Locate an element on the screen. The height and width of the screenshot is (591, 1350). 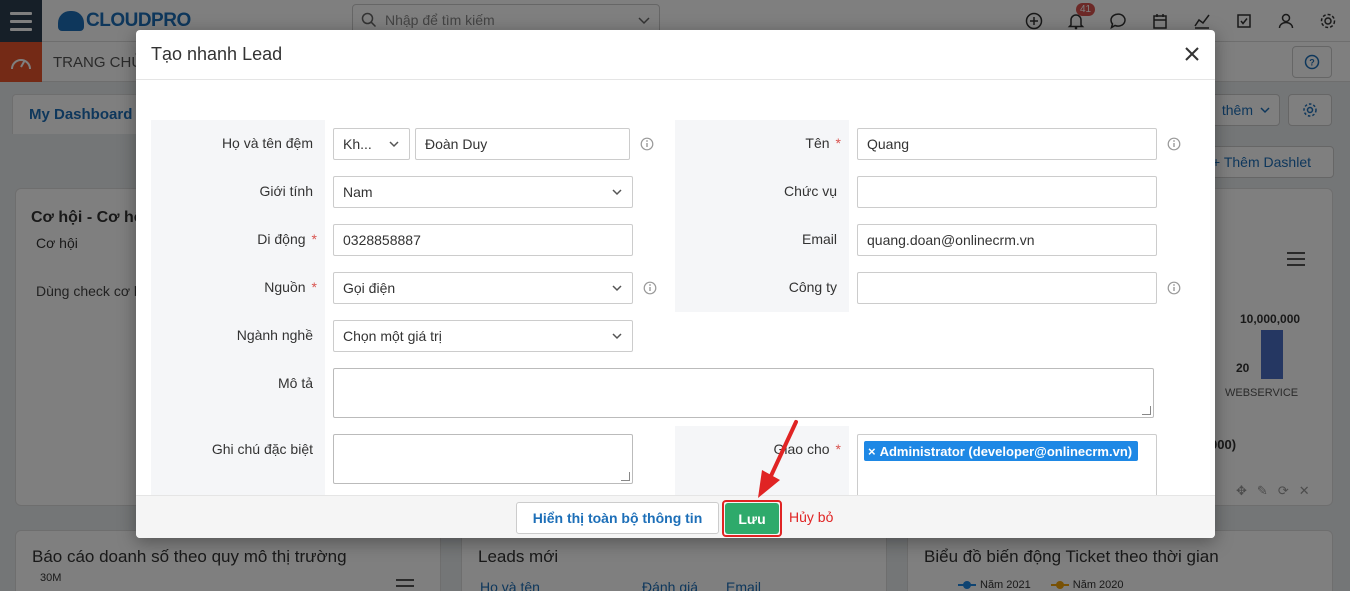
close-icon is located at coordinates (1192, 54).